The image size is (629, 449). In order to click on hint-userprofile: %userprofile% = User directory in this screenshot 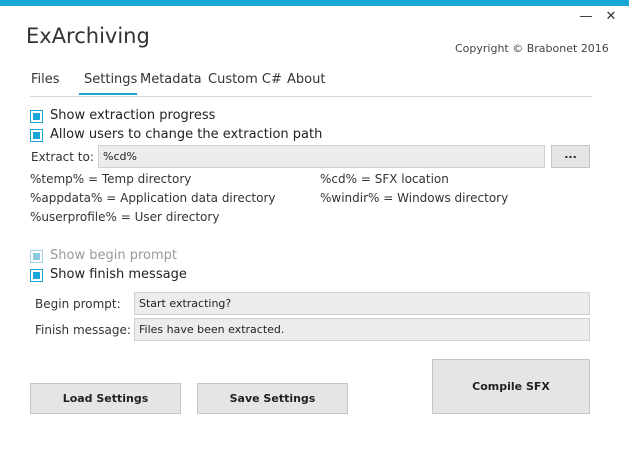, I will do `click(125, 217)`.